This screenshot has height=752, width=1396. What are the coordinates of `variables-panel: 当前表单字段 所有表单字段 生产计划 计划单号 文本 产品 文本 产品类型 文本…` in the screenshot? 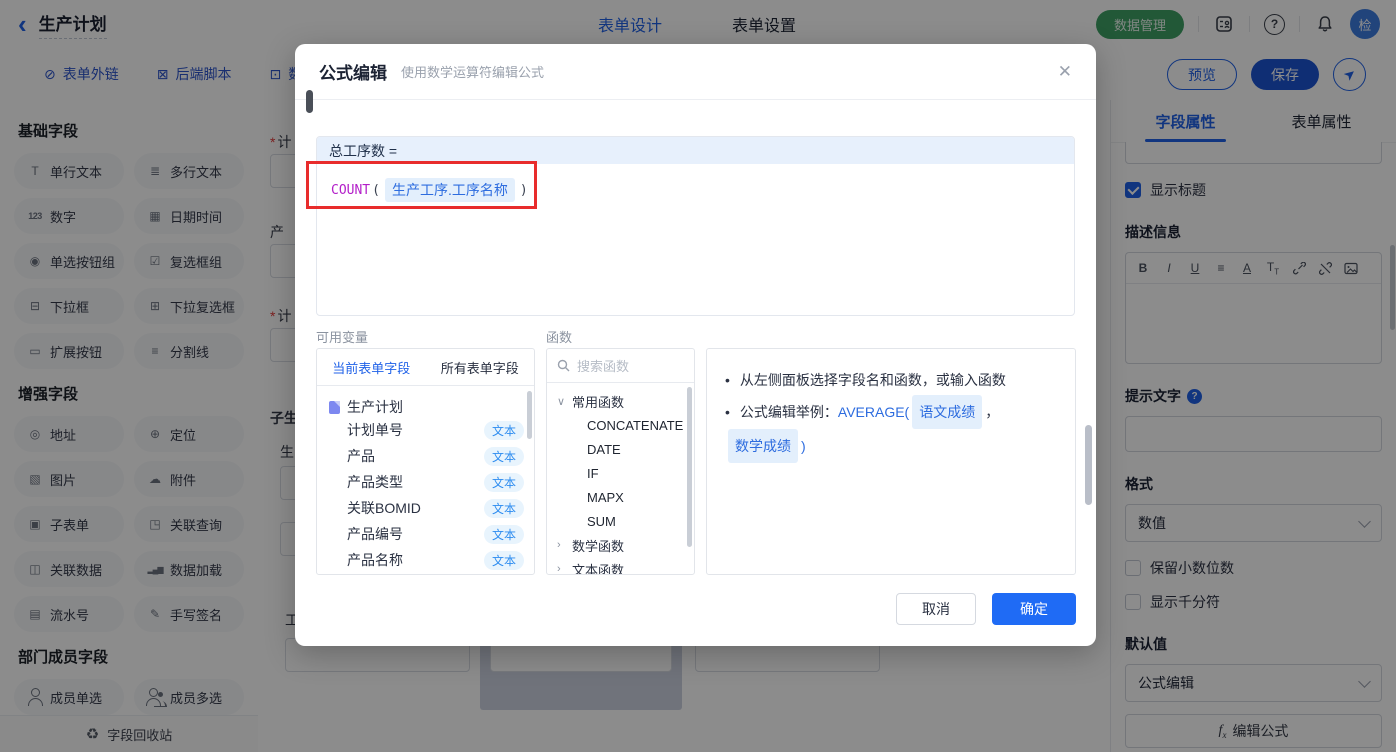 It's located at (425, 461).